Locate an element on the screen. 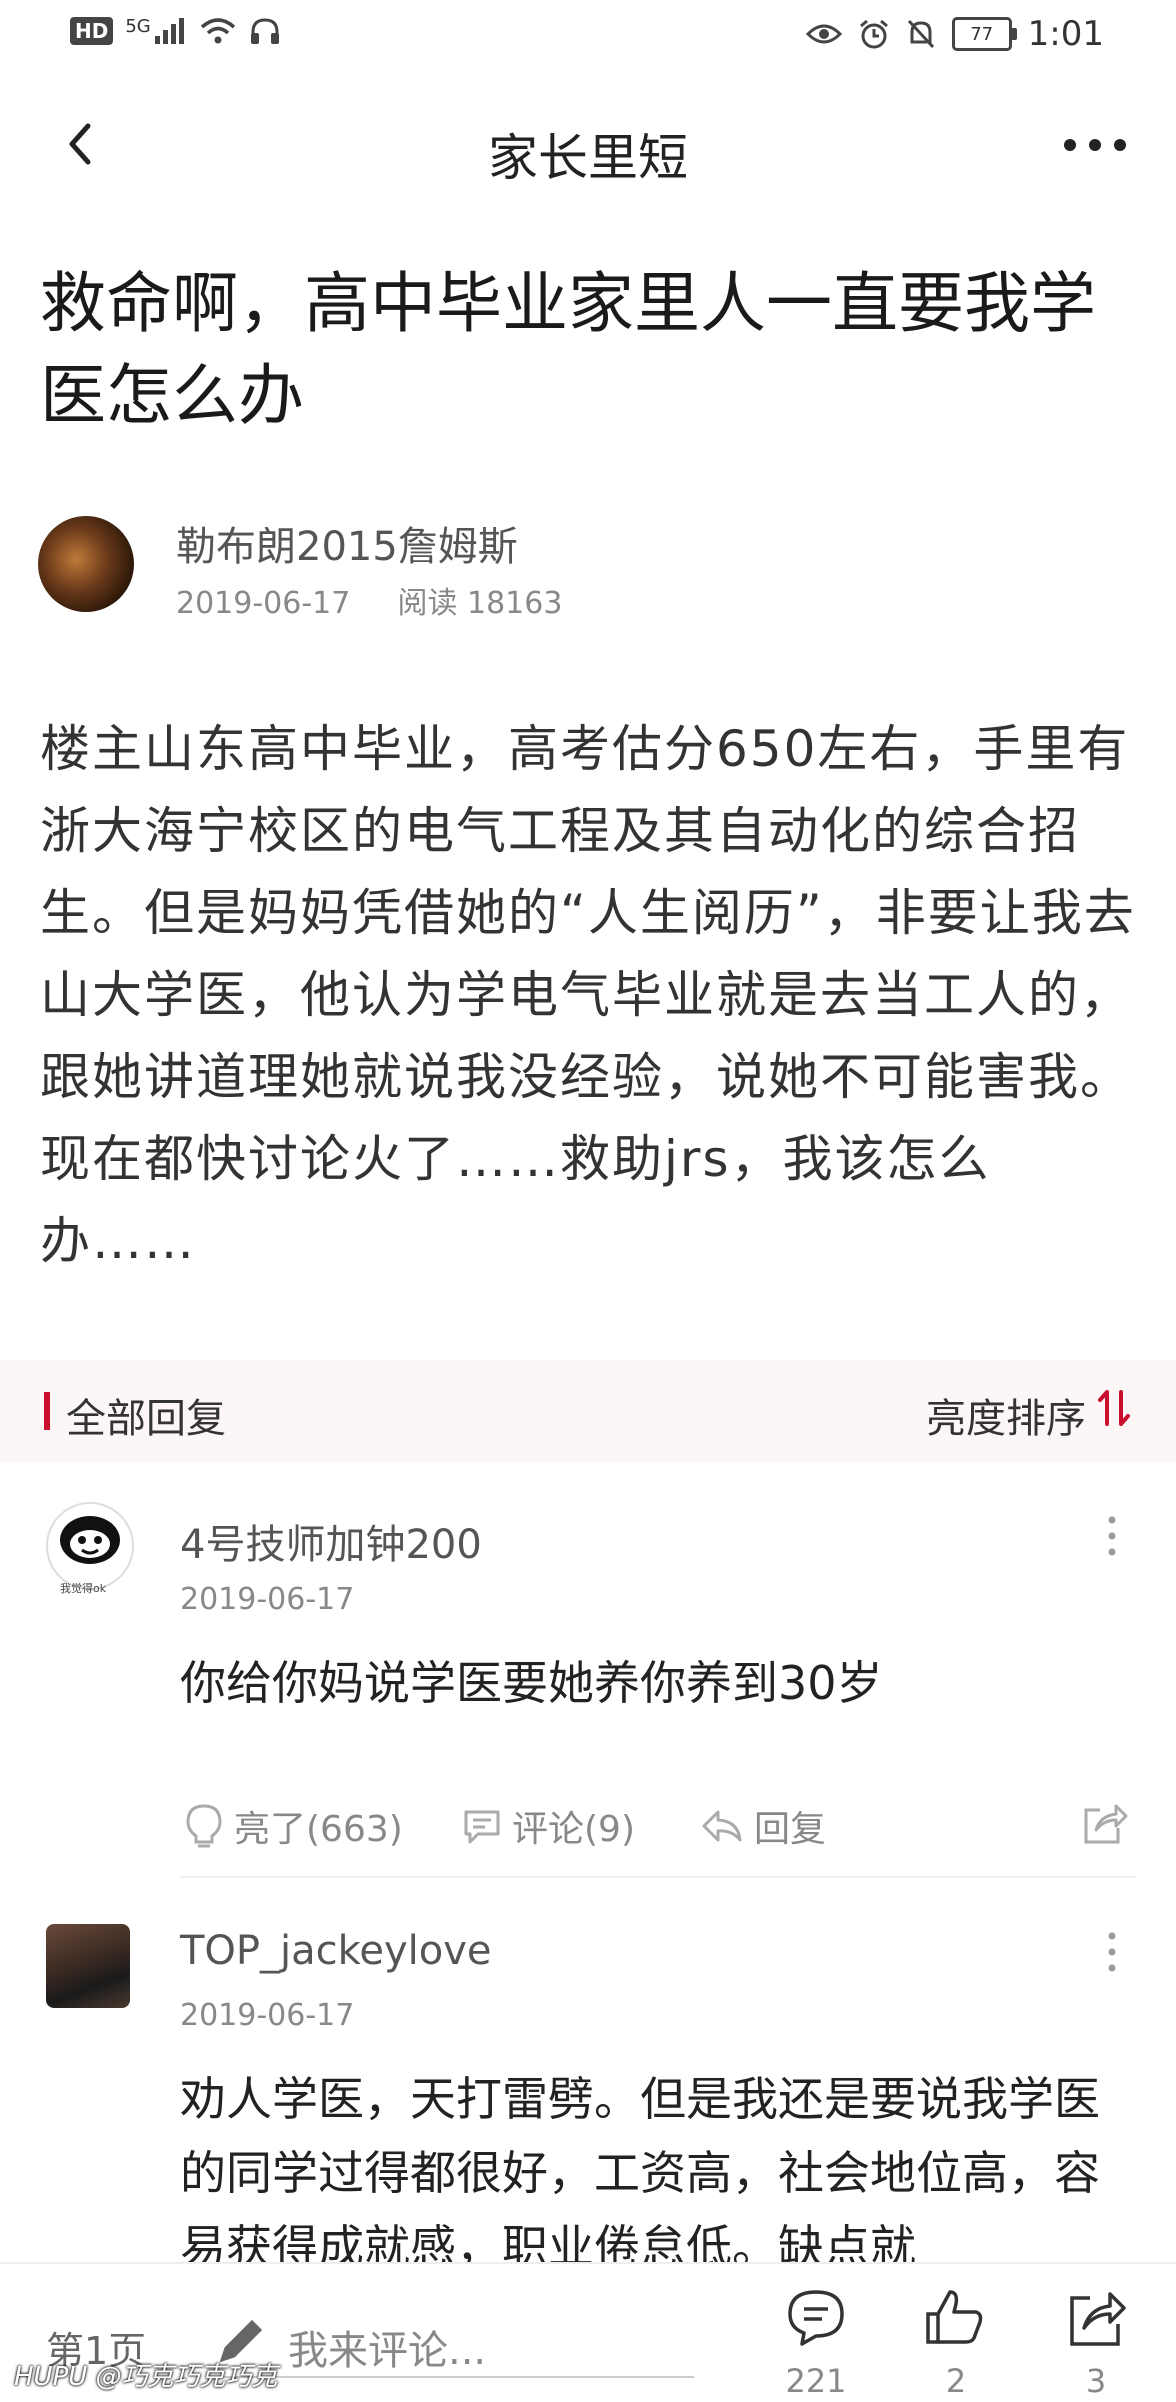 This screenshot has height=2402, width=1176. comment-input-underline is located at coordinates (454, 2377).